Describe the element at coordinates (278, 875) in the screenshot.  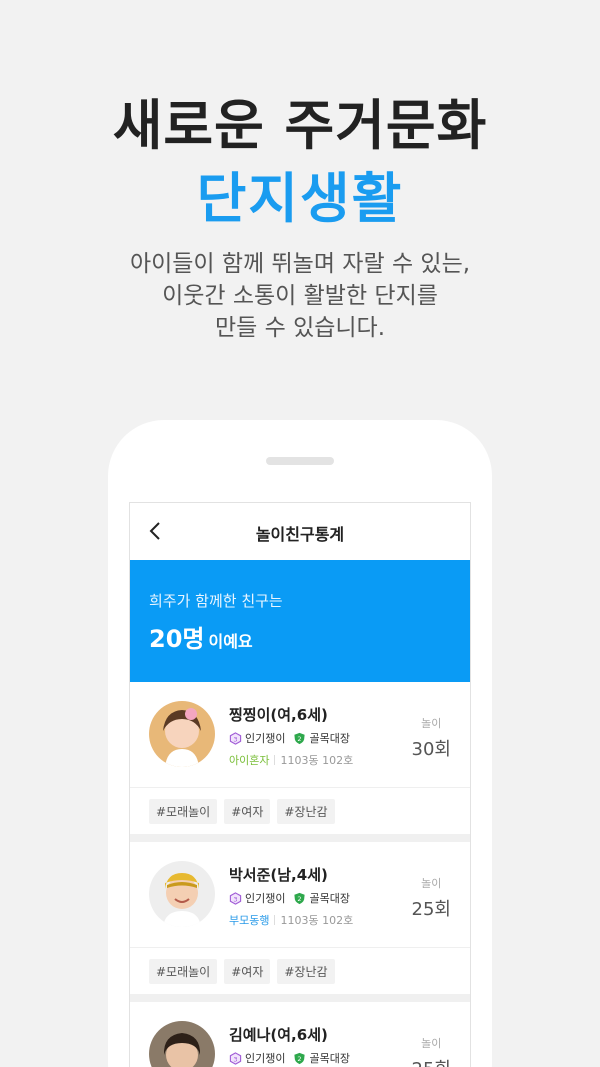
I see `friend-name: 박서준(남,4세)` at that location.